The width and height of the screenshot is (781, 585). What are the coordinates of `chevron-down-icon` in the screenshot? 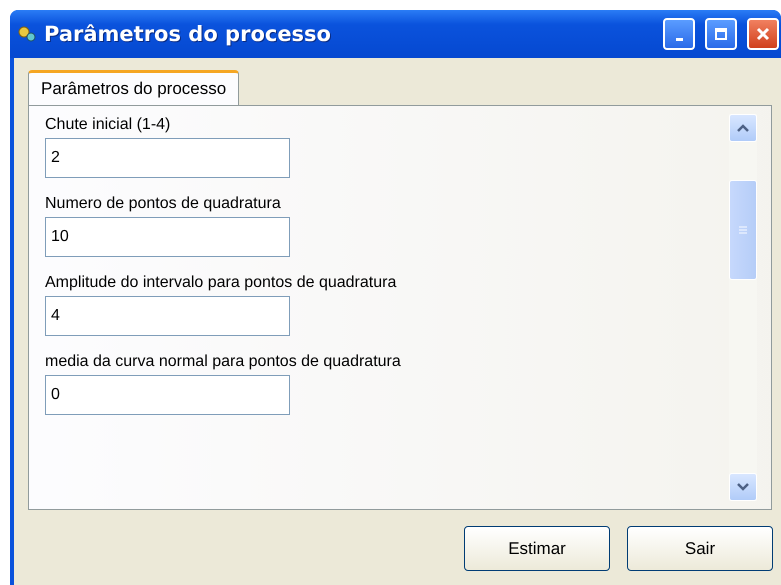 It's located at (743, 487).